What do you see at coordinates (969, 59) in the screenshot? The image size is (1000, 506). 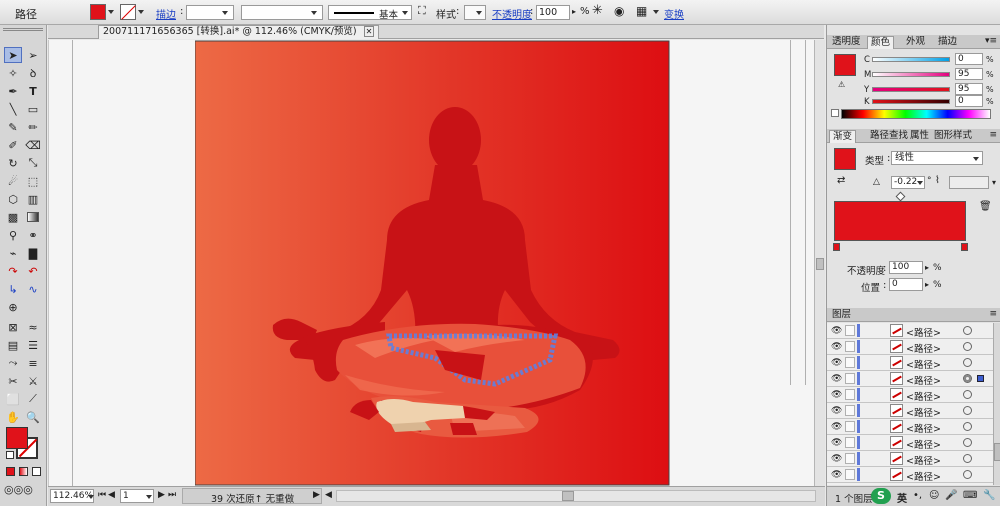 I see `cyan-input: 0` at bounding box center [969, 59].